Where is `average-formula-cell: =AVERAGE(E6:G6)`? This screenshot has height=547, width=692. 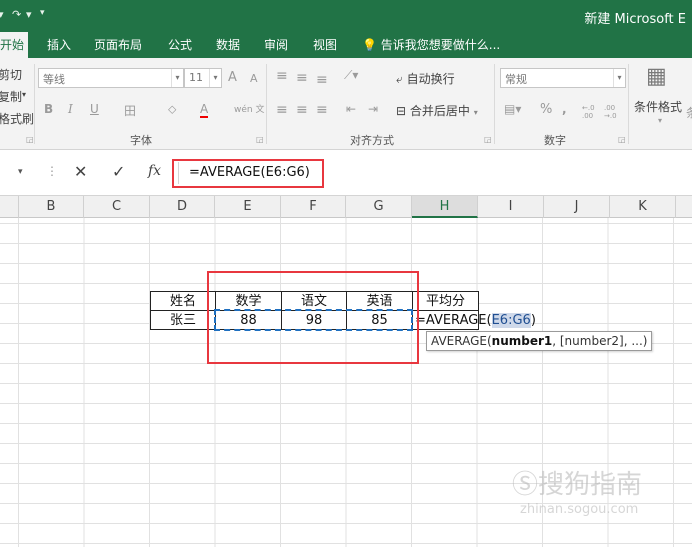
average-formula-cell: =AVERAGE(E6:G6) is located at coordinates (474, 320).